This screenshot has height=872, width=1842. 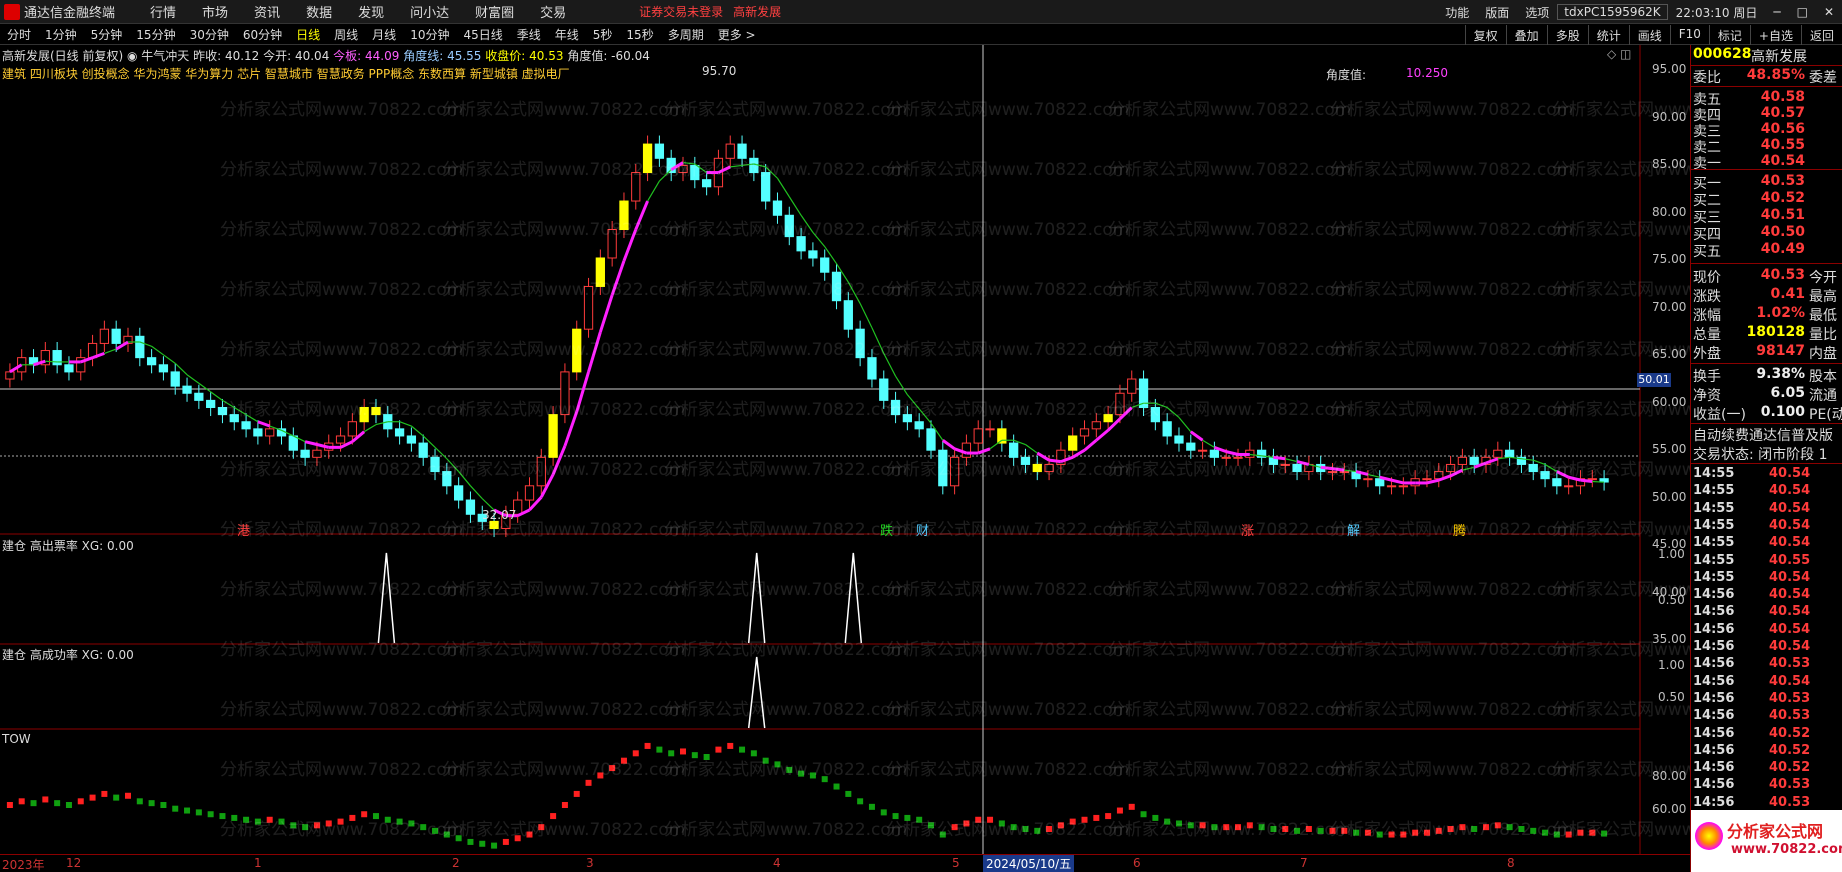 I want to click on period-week: 周线, so click(x=346, y=34).